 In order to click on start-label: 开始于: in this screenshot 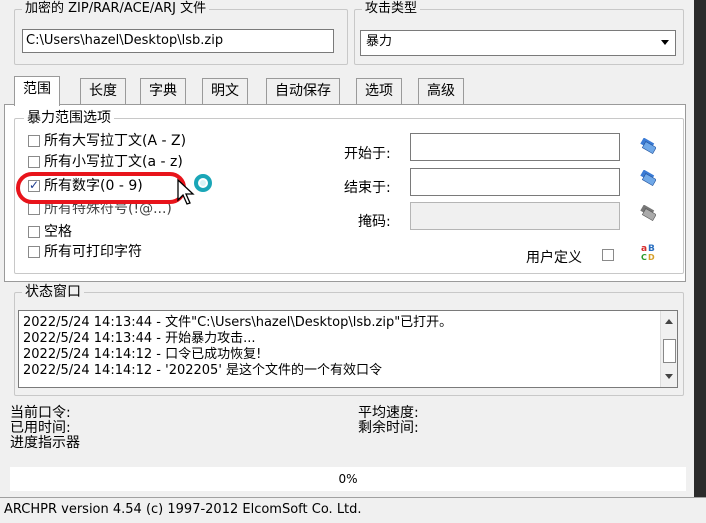, I will do `click(367, 154)`.